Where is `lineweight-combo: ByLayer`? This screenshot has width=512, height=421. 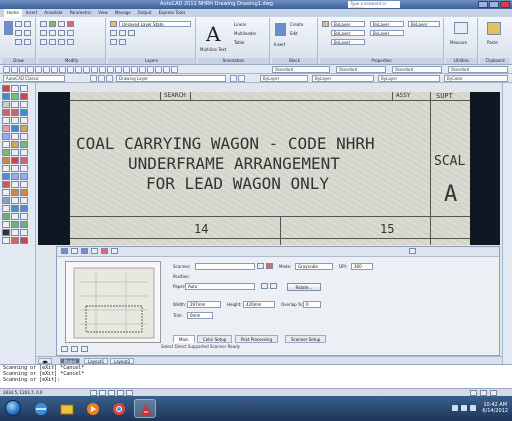
lineweight-combo: ByLayer is located at coordinates (348, 42).